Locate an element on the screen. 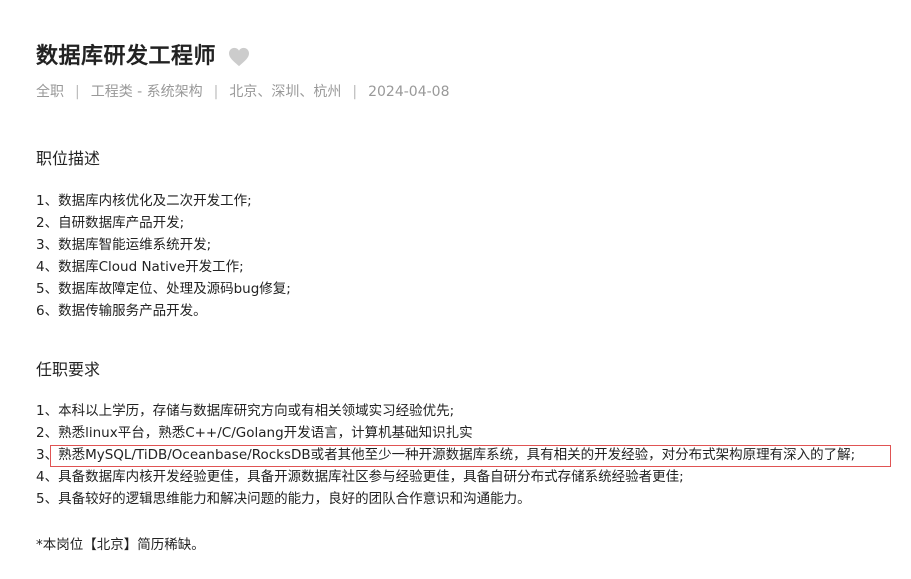  meta-date: 2024-04-08 is located at coordinates (409, 92).